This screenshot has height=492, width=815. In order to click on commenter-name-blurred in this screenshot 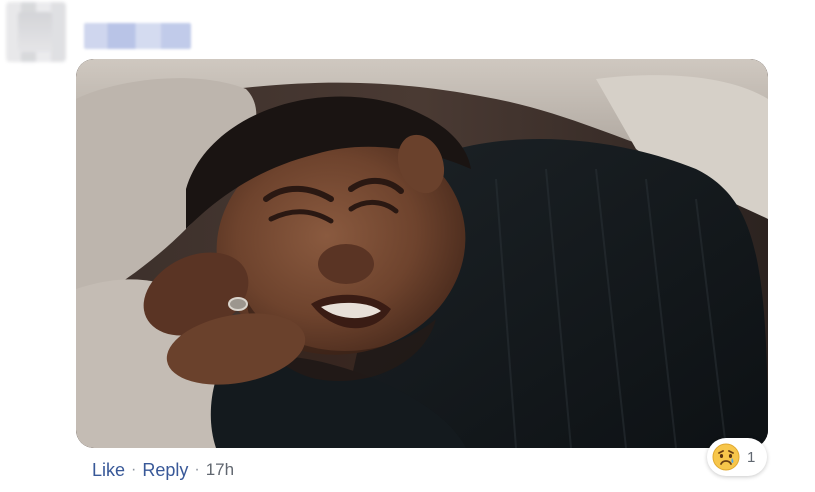, I will do `click(137, 36)`.